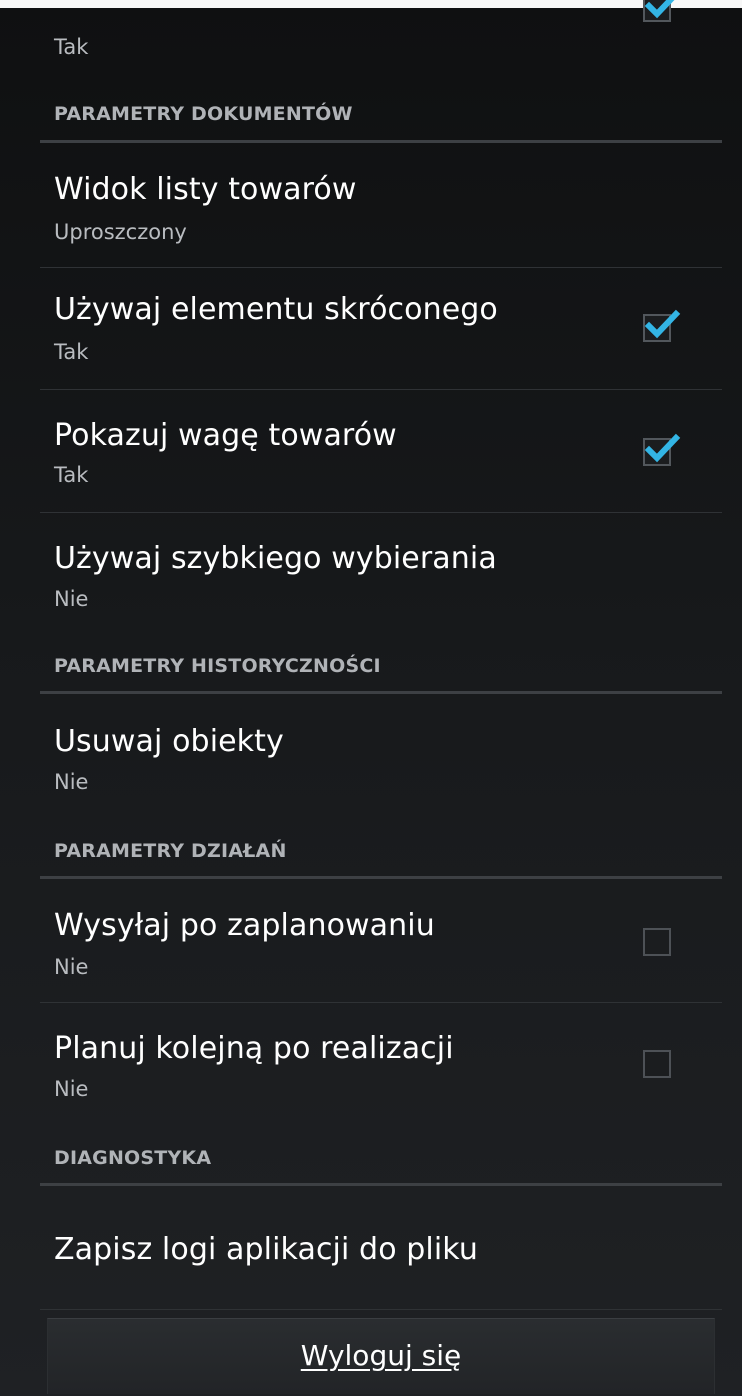 Image resolution: width=742 pixels, height=1396 pixels. I want to click on pref-item-plan-next-after-completion: Planuj kolejną po realizacji Nie, so click(381, 1064).